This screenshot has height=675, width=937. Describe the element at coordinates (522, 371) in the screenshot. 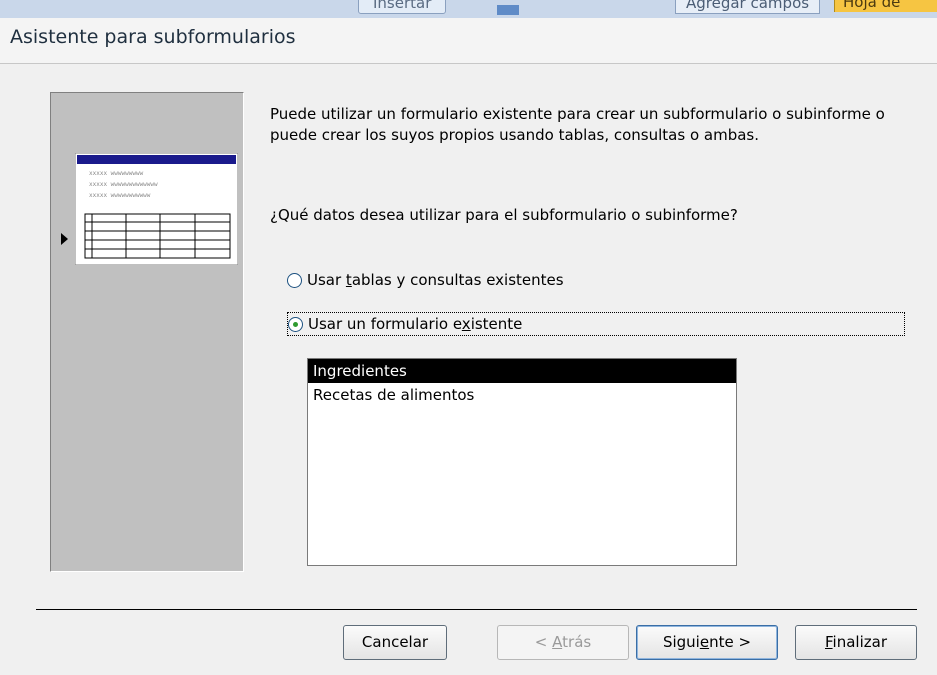

I see `list-item: Ingredientes` at that location.